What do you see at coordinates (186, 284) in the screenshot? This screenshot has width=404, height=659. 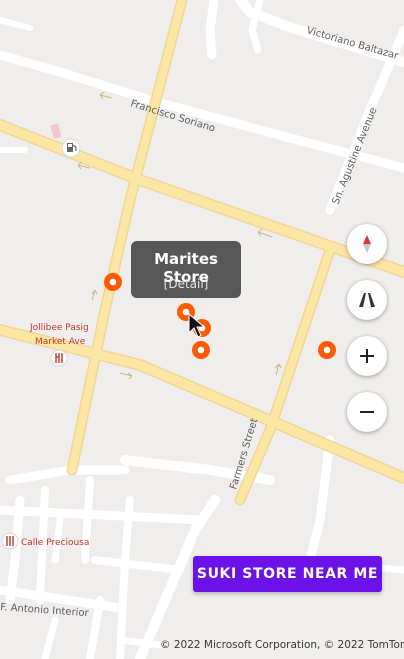 I see `popup-detail-link: [Detail]` at bounding box center [186, 284].